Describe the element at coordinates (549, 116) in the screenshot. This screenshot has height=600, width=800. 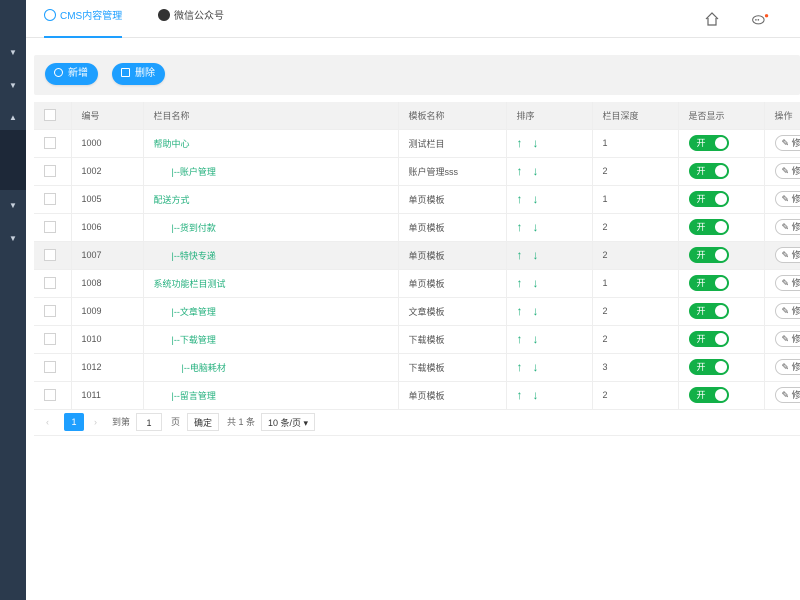
I see `column-header: 排序` at that location.